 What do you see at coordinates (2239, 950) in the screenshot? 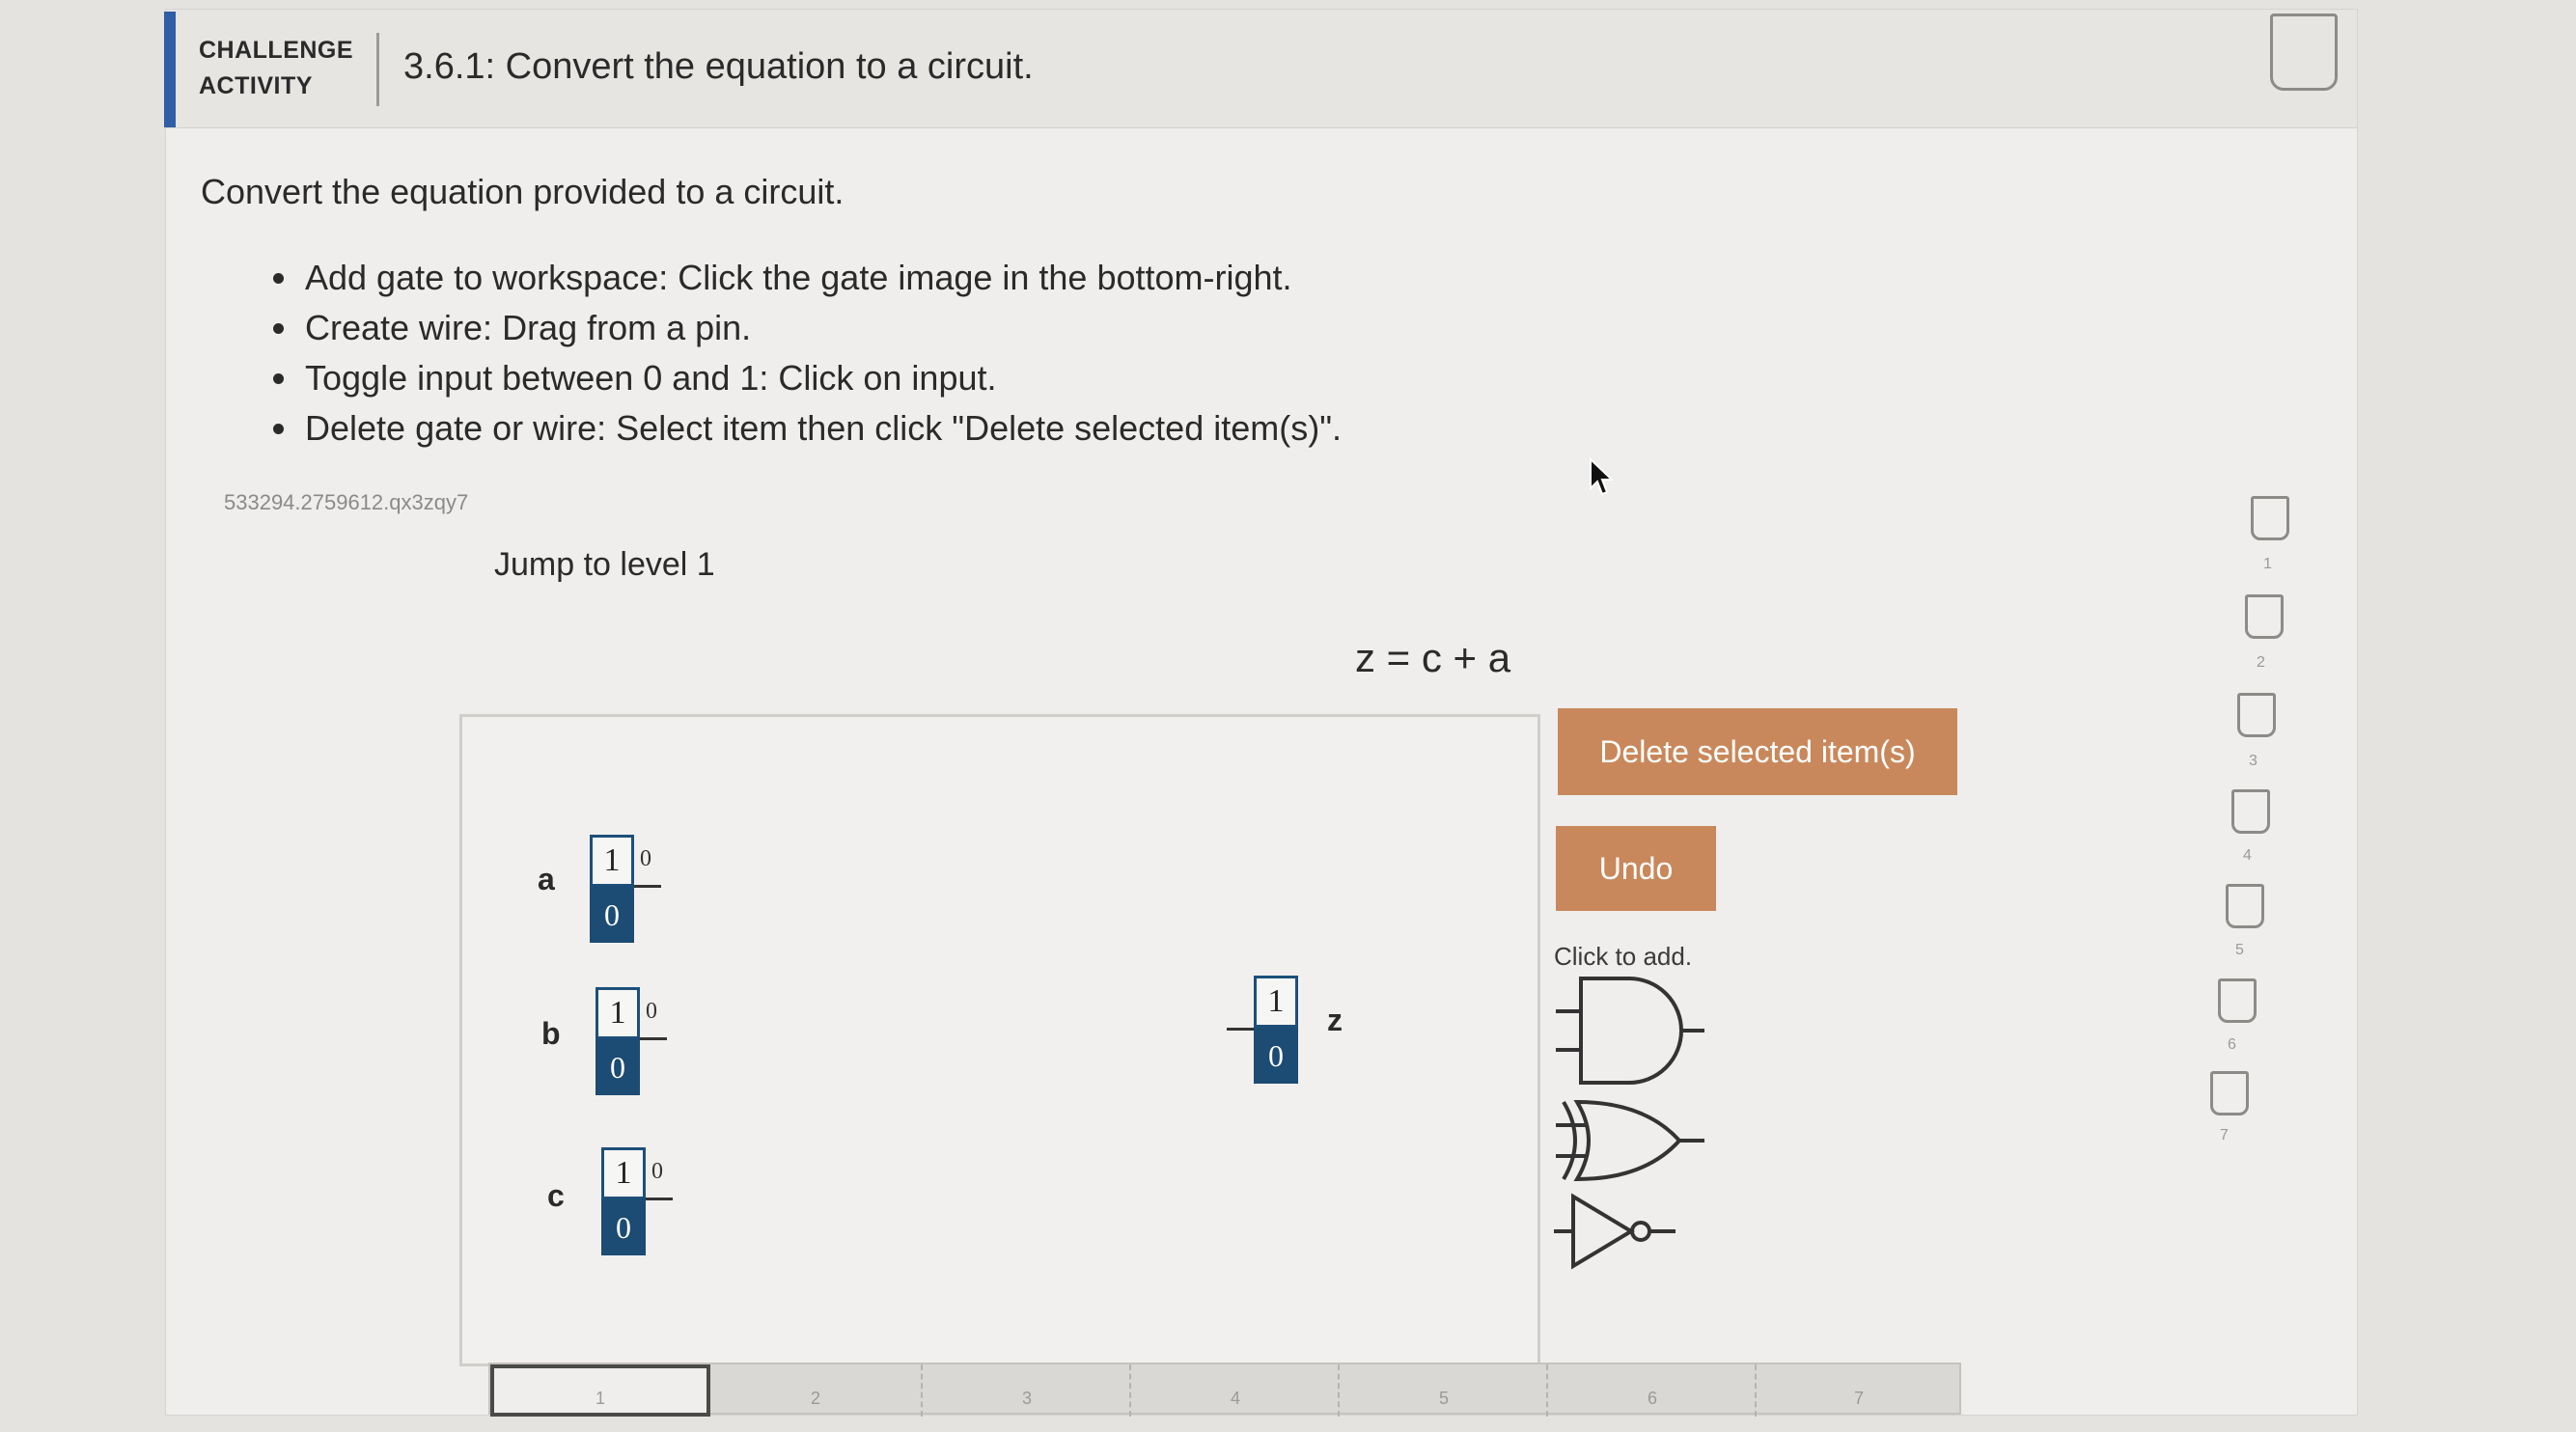
I see `level-number: 5` at bounding box center [2239, 950].